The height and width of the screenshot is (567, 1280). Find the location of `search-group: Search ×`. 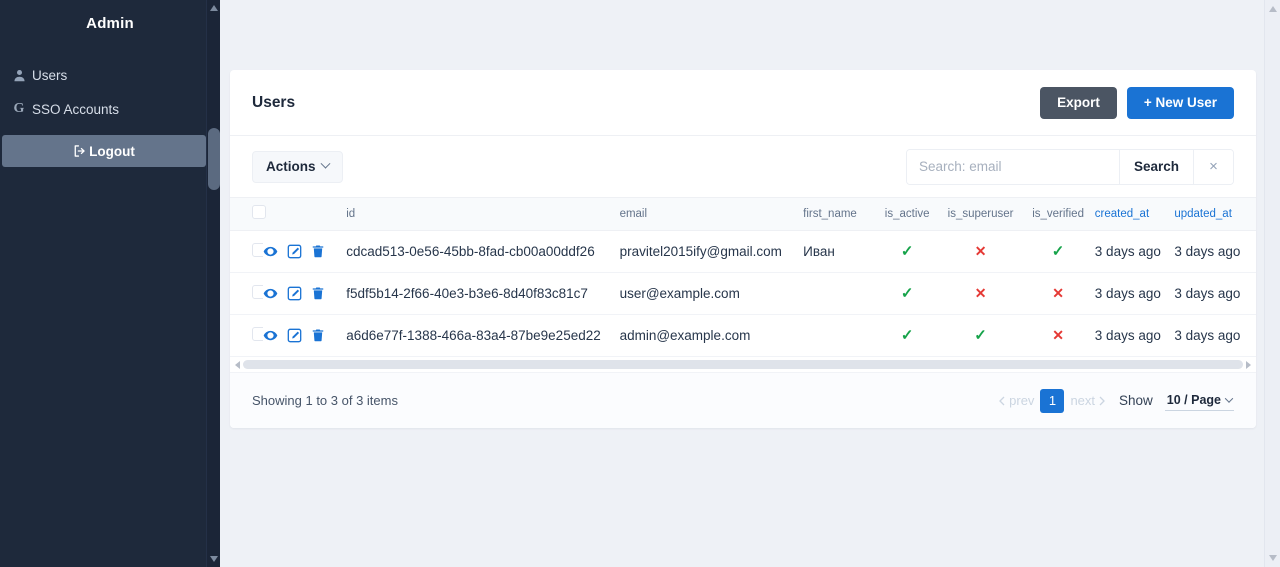

search-group: Search × is located at coordinates (1069, 166).